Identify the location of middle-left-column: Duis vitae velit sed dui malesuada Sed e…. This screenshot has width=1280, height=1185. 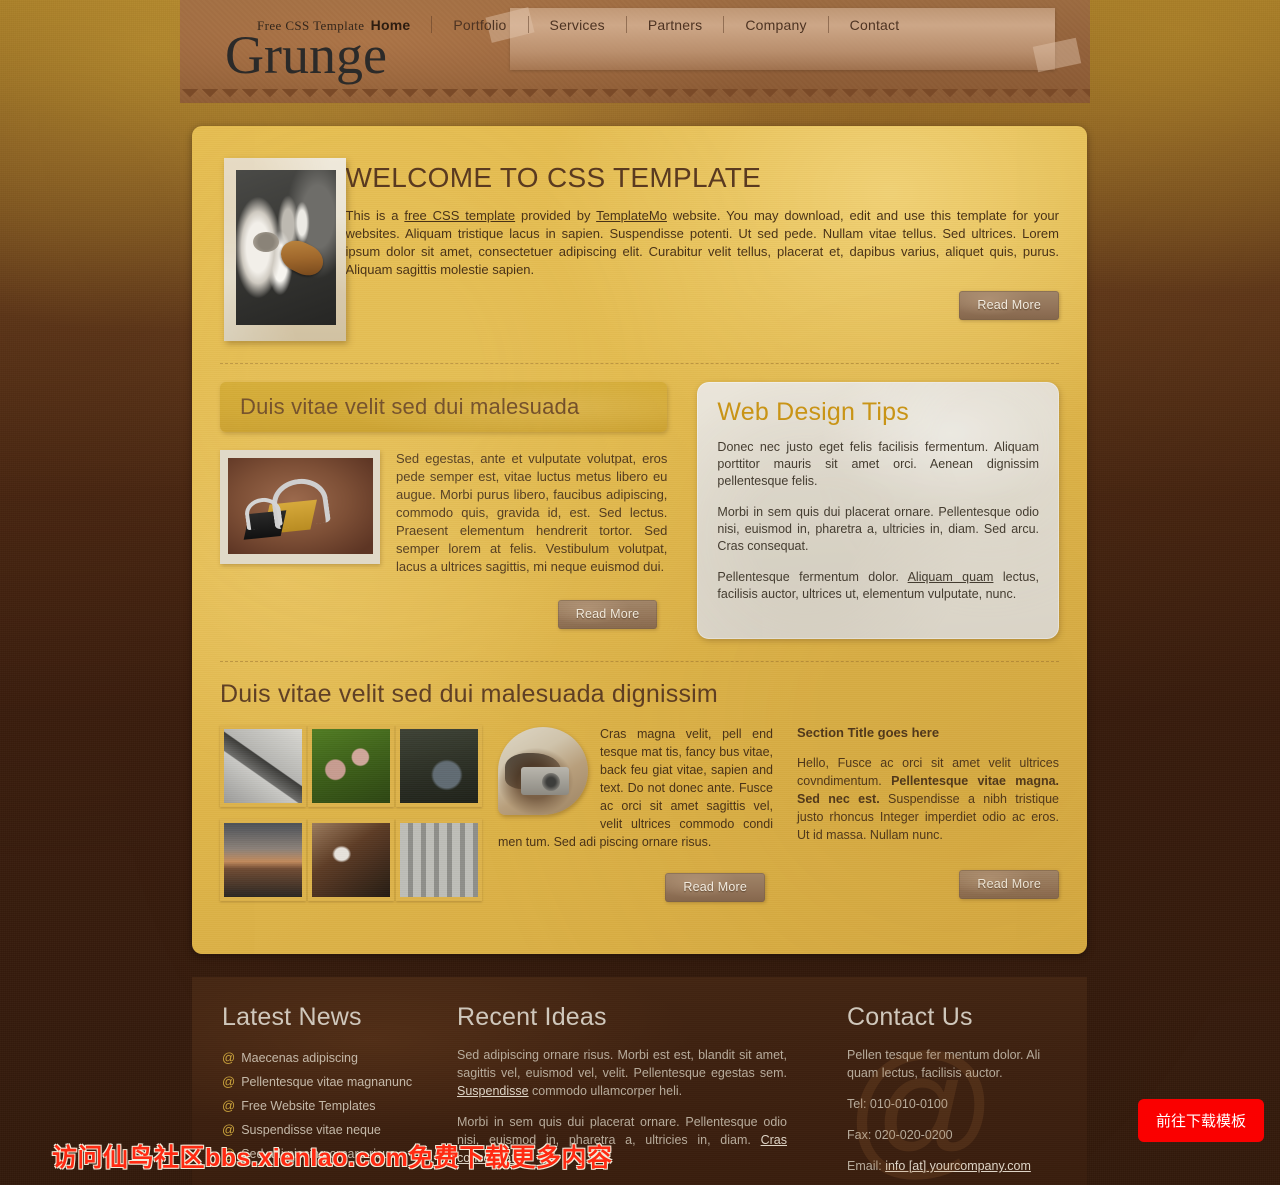
(444, 510).